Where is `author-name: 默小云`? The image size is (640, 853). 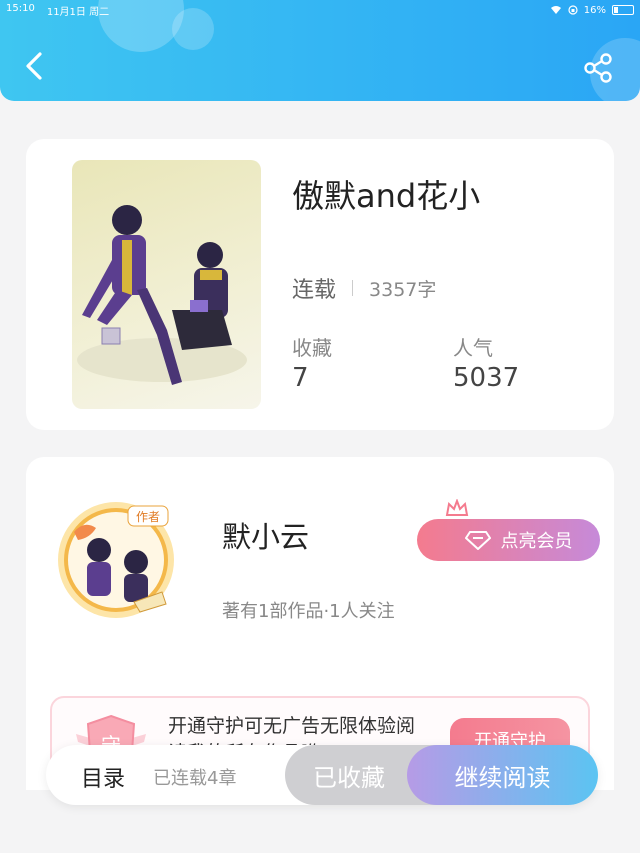
author-name: 默小云 is located at coordinates (266, 537).